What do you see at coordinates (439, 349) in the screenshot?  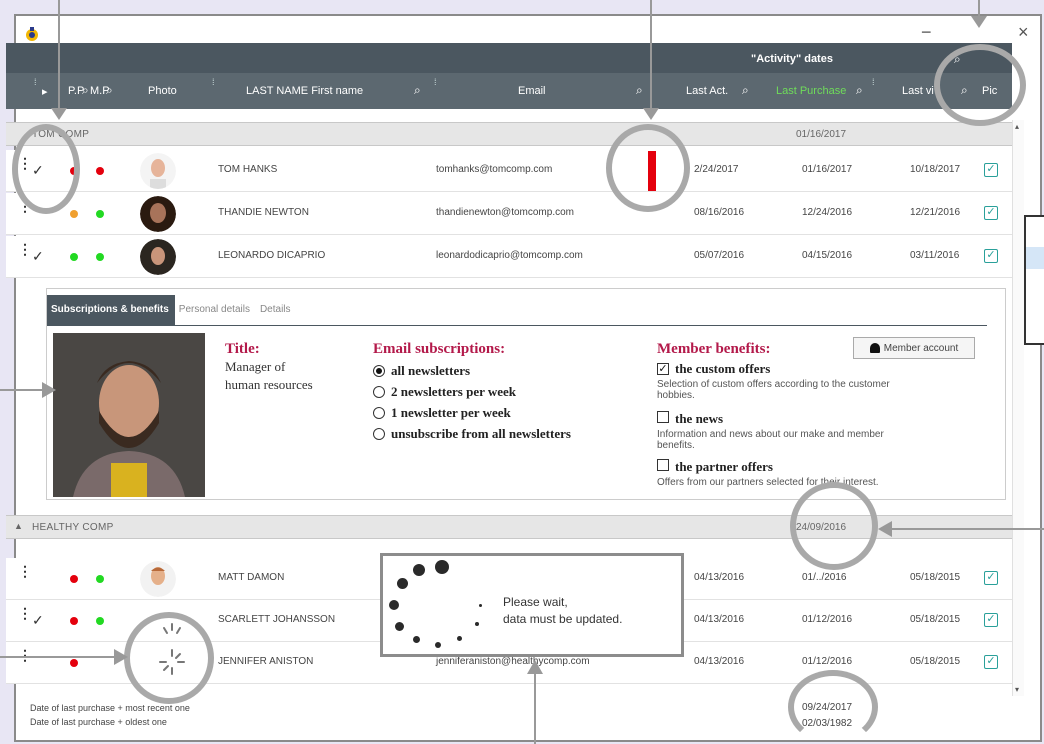 I see `email-subscriptions-label: Email subscriptions:` at bounding box center [439, 349].